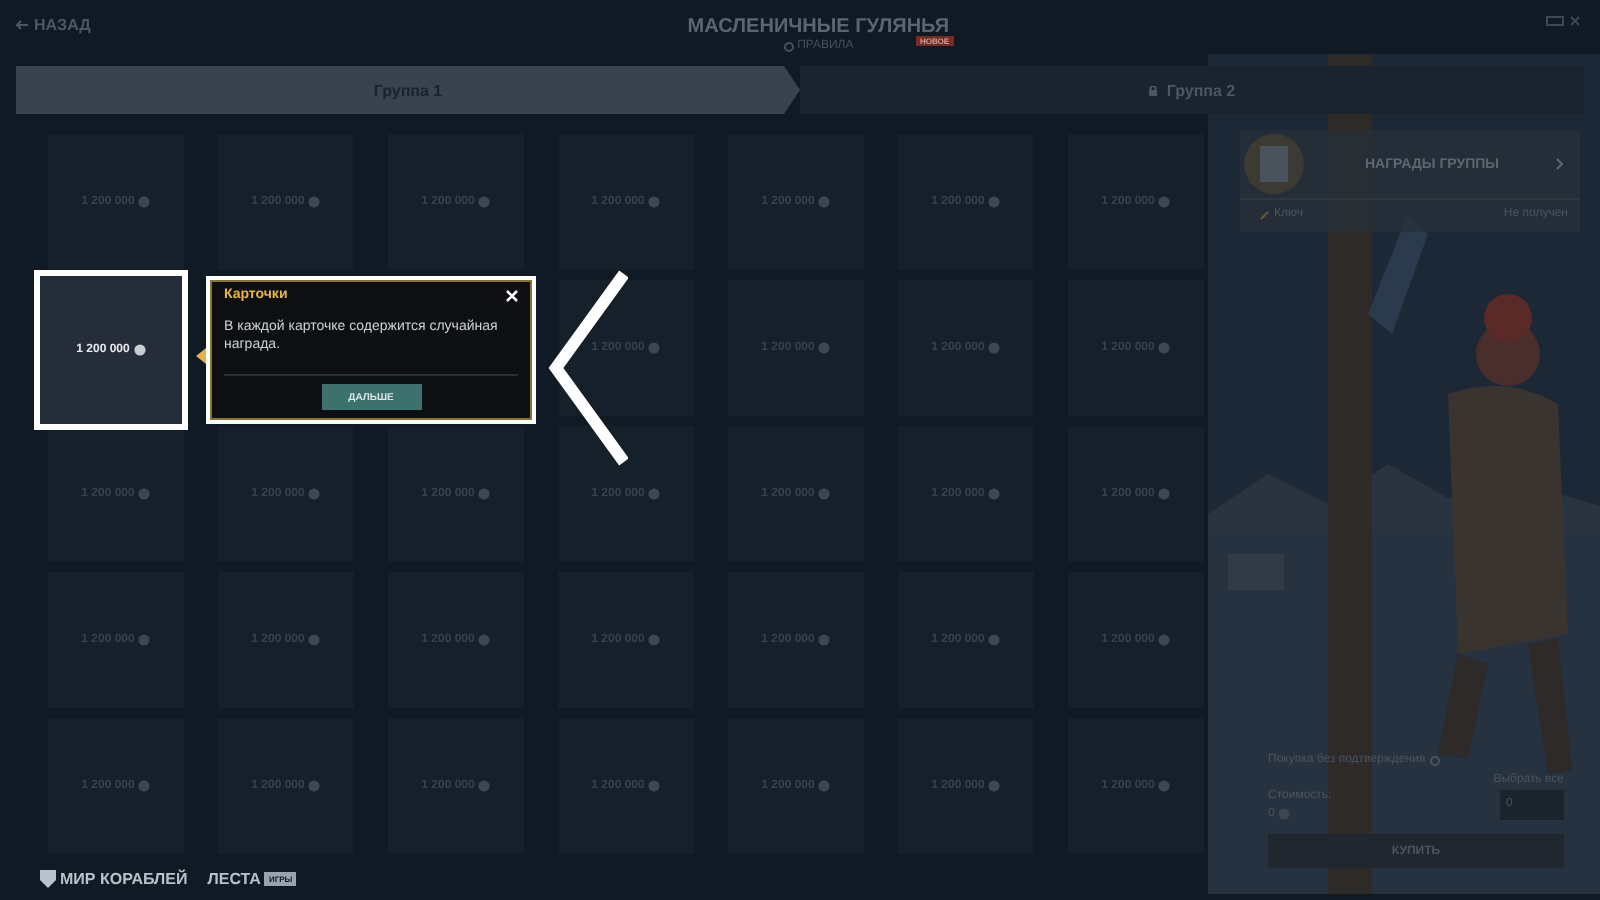  What do you see at coordinates (114, 879) in the screenshot?
I see `brand-logo: МИР КОРАБЛЕЙ` at bounding box center [114, 879].